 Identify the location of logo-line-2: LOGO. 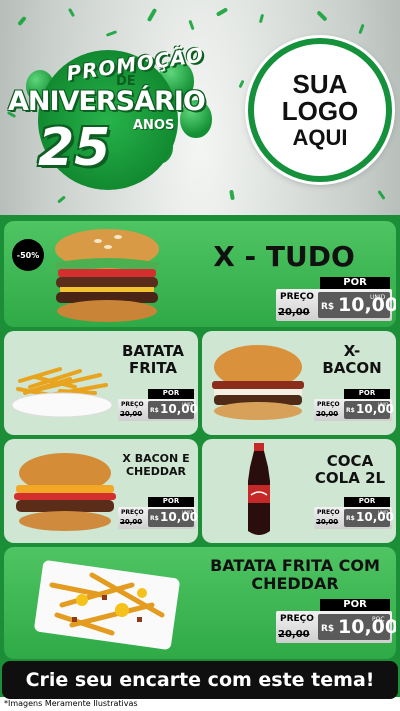
(320, 111).